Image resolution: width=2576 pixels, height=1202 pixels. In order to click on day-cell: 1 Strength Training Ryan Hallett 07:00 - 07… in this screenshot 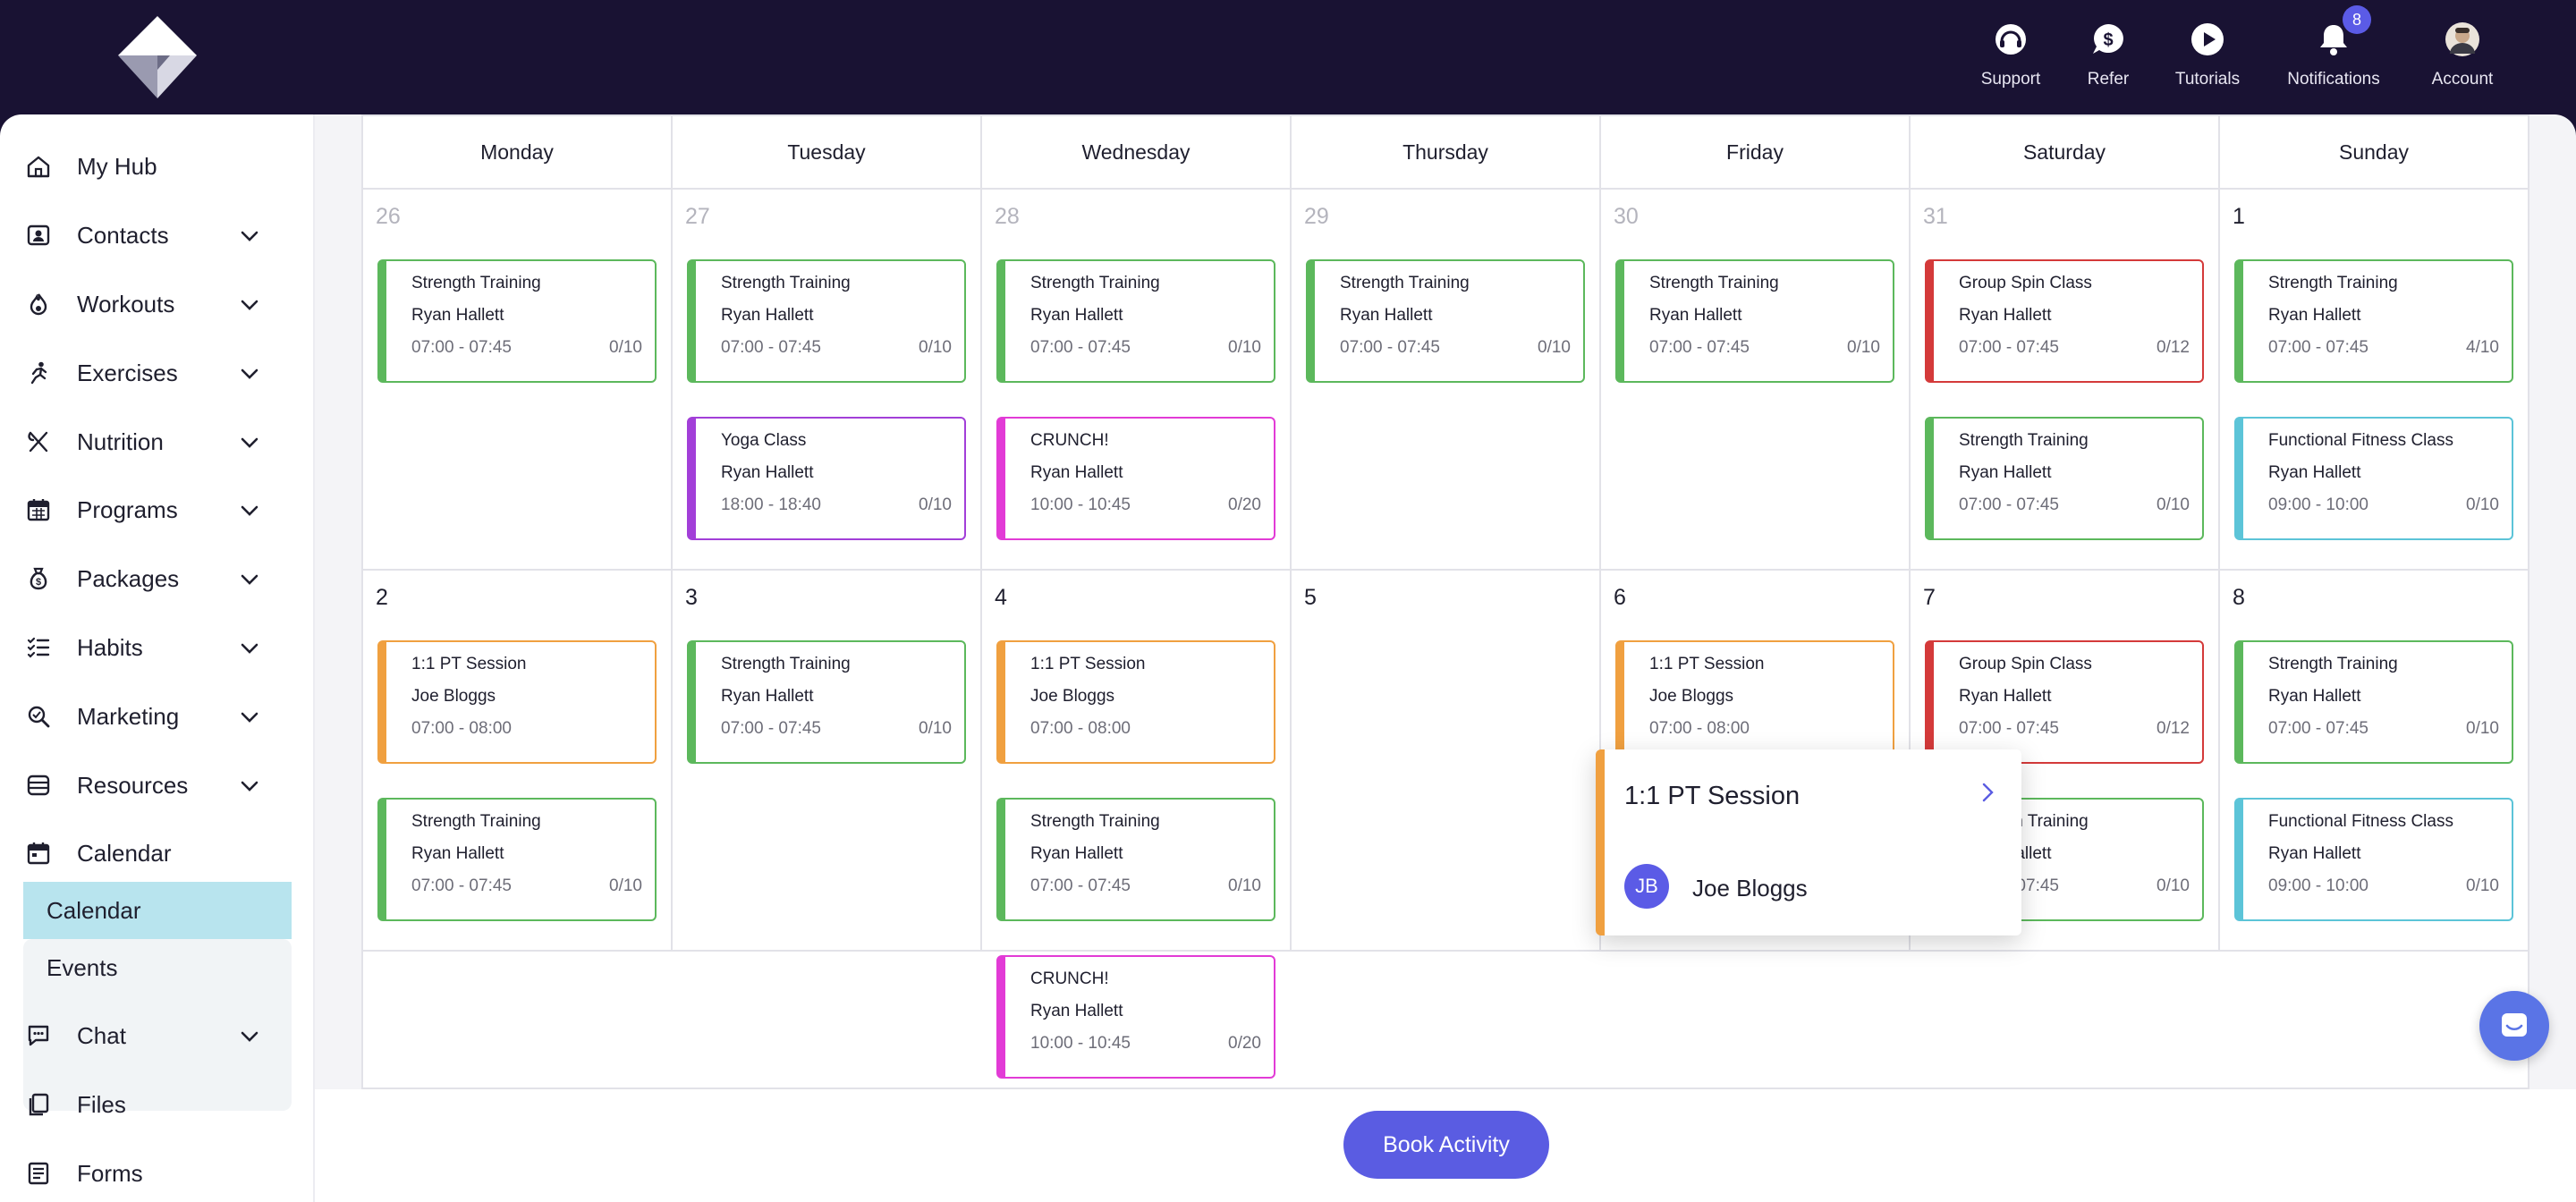, I will do `click(2374, 380)`.